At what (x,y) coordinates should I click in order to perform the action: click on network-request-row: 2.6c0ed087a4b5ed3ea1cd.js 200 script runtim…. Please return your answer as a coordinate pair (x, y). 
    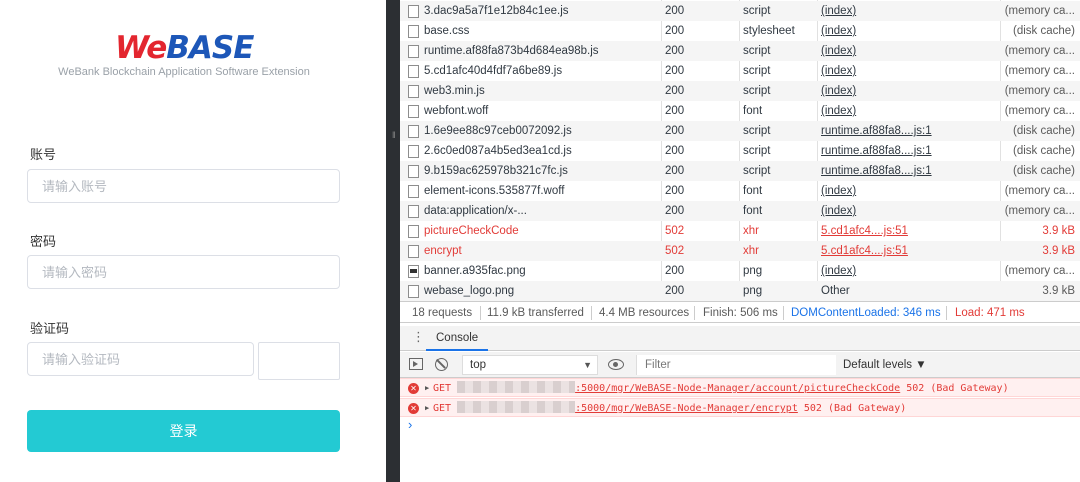
    Looking at the image, I should click on (740, 151).